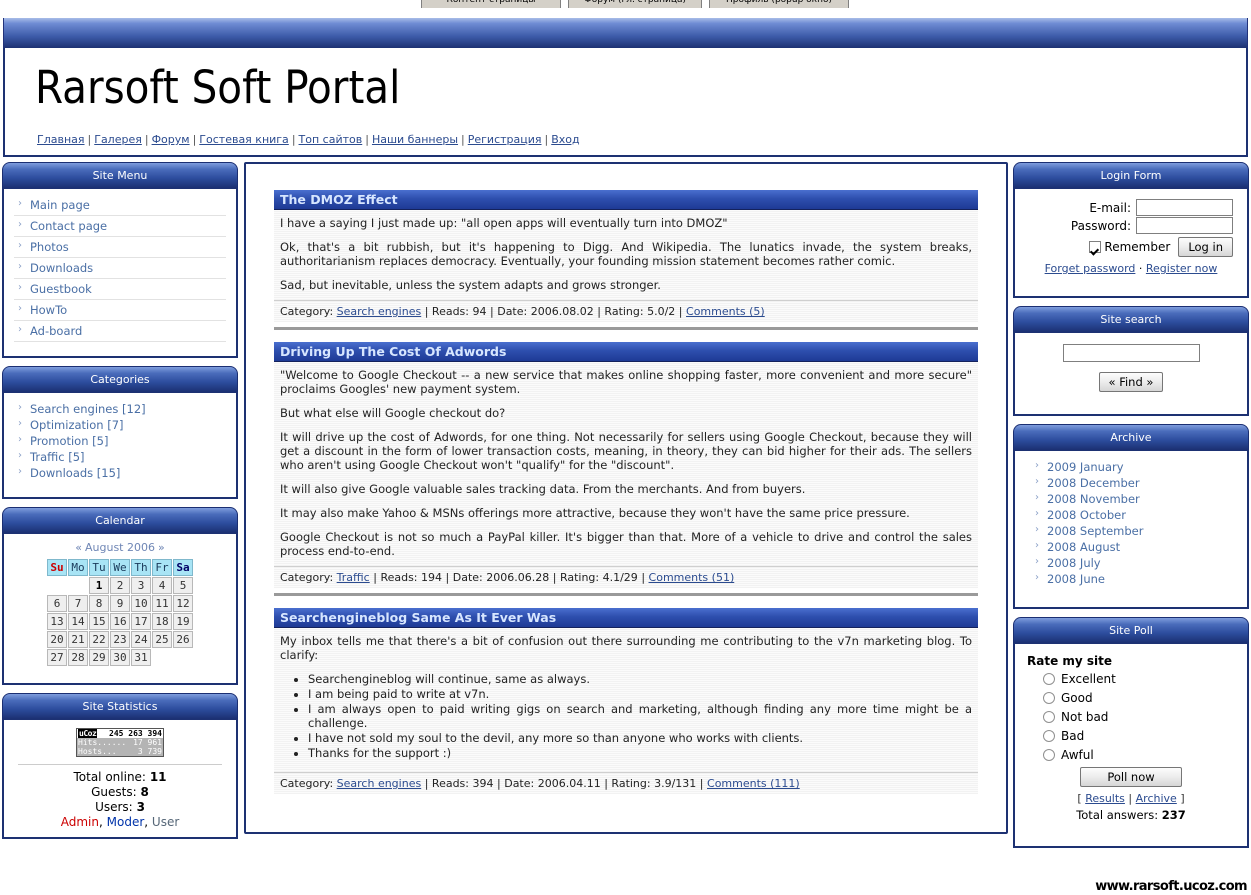  I want to click on archive-label: 2008 September, so click(1095, 531).